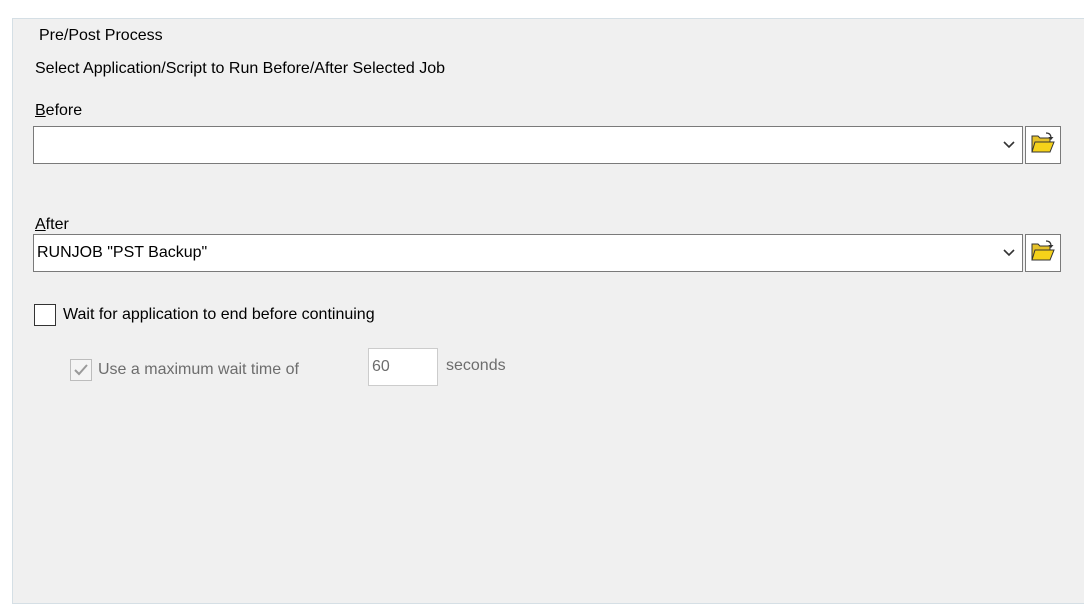  Describe the element at coordinates (57, 224) in the screenshot. I see `after-label-rest: fter` at that location.